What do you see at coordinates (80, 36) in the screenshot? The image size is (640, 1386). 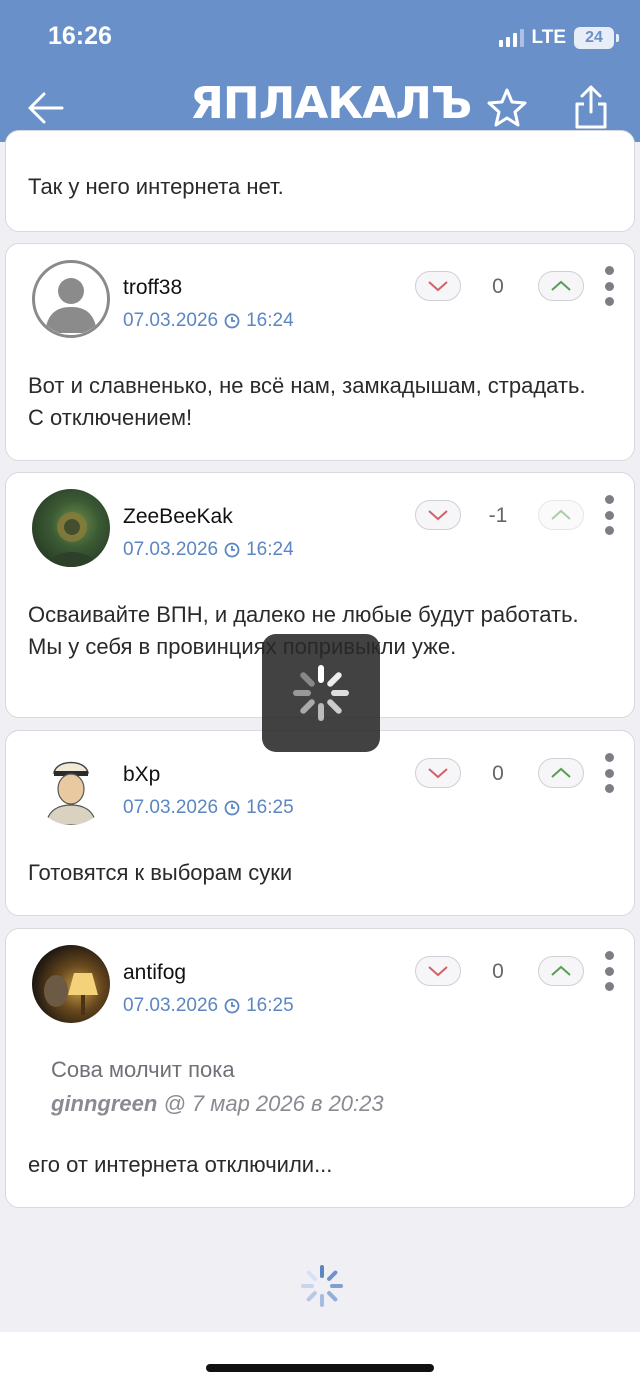 I see `status-time: 16:26` at bounding box center [80, 36].